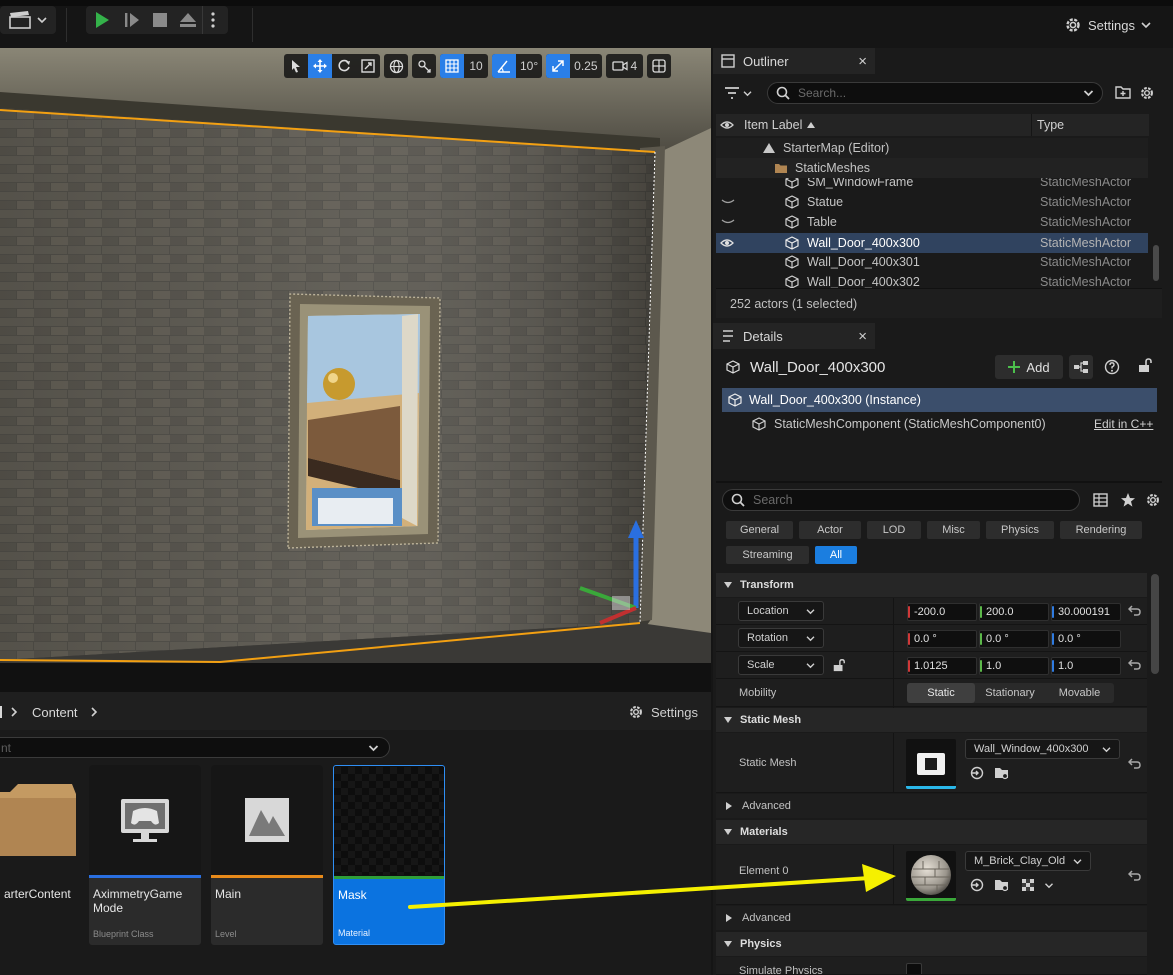  I want to click on tree-row-wall-door-400x300: Wall_Door_400x300 StaticMeshActor, so click(932, 243).